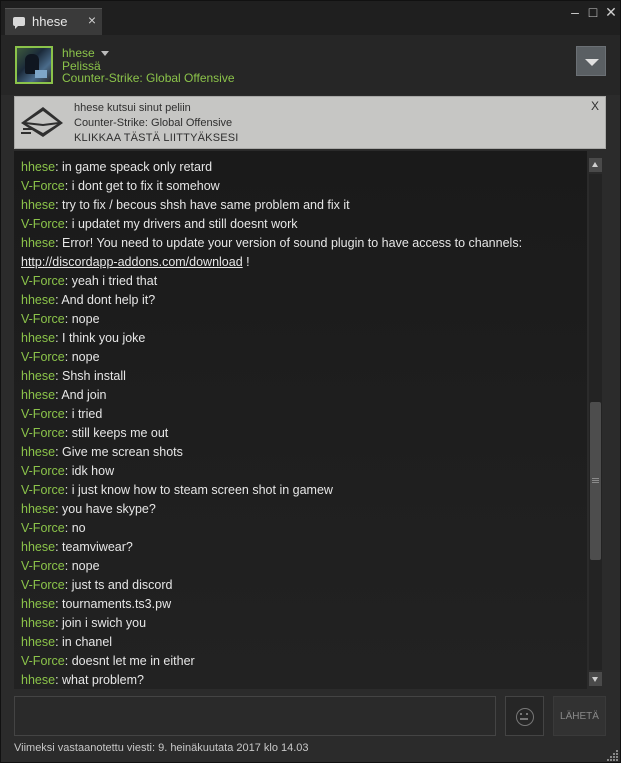 This screenshot has height=763, width=621. I want to click on invite-game: Counter-Strike: Global Offensive, so click(153, 123).